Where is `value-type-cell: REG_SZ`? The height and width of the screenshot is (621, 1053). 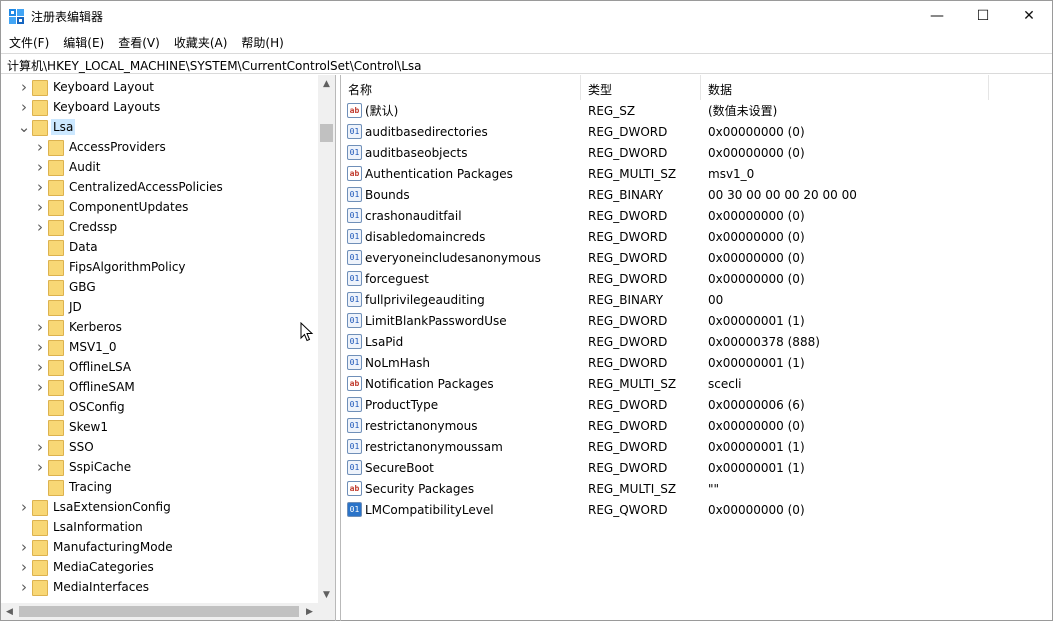
value-type-cell: REG_SZ is located at coordinates (612, 110).